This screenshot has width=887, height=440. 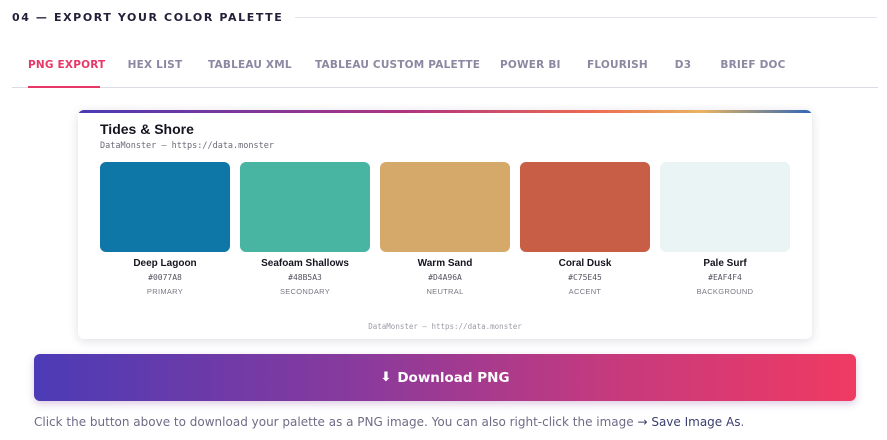 What do you see at coordinates (617, 68) in the screenshot?
I see `tab-flourish: FLOURISH` at bounding box center [617, 68].